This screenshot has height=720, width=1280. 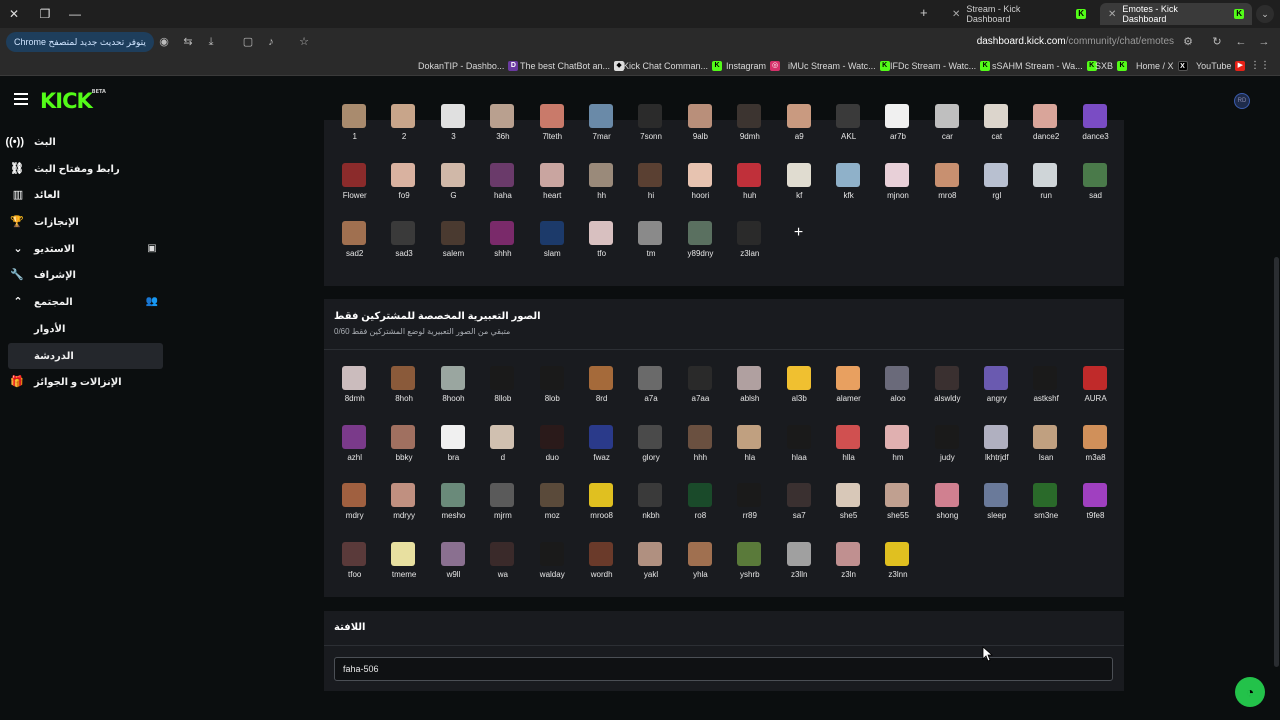 I want to click on address-bar: dashboard.kick.com/community/chat/emotes, so click(x=1069, y=42).